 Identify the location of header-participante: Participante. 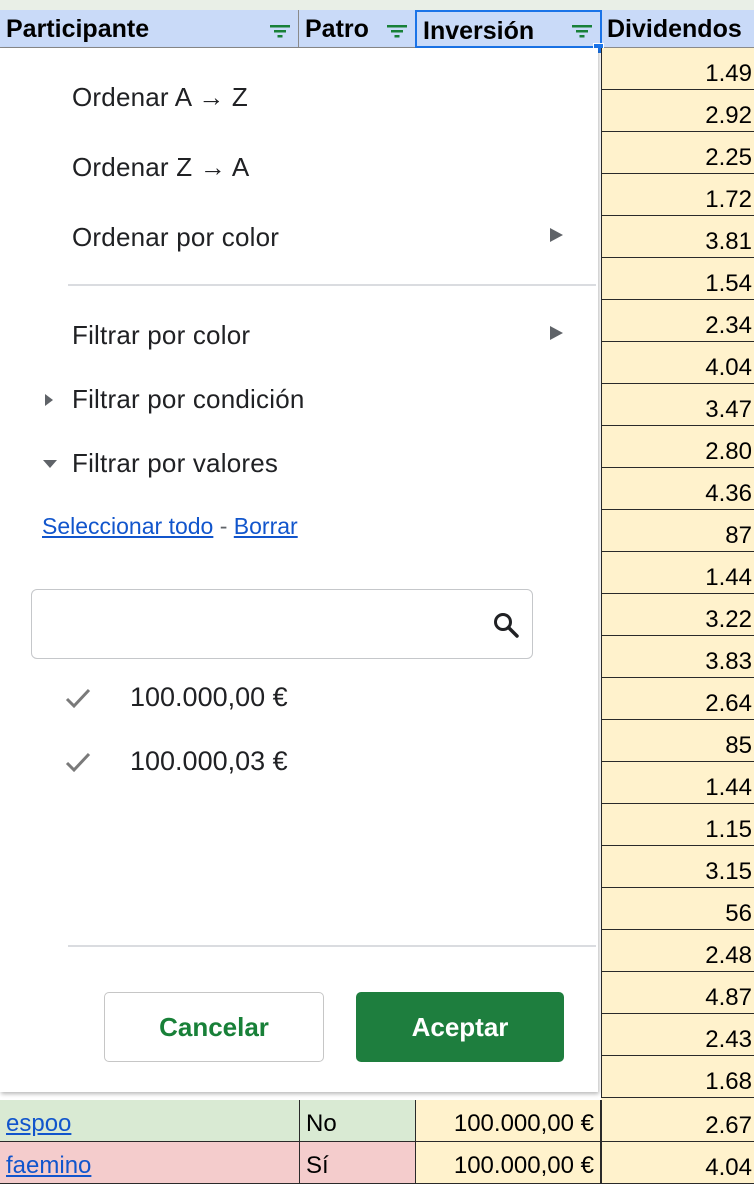
(149, 29).